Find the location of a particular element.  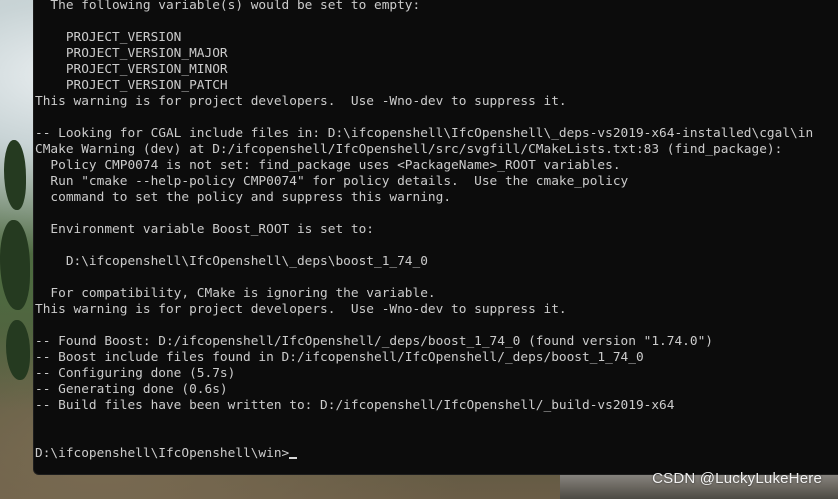

console-line: PROJECT_VERSION_MAJOR is located at coordinates (131, 53).